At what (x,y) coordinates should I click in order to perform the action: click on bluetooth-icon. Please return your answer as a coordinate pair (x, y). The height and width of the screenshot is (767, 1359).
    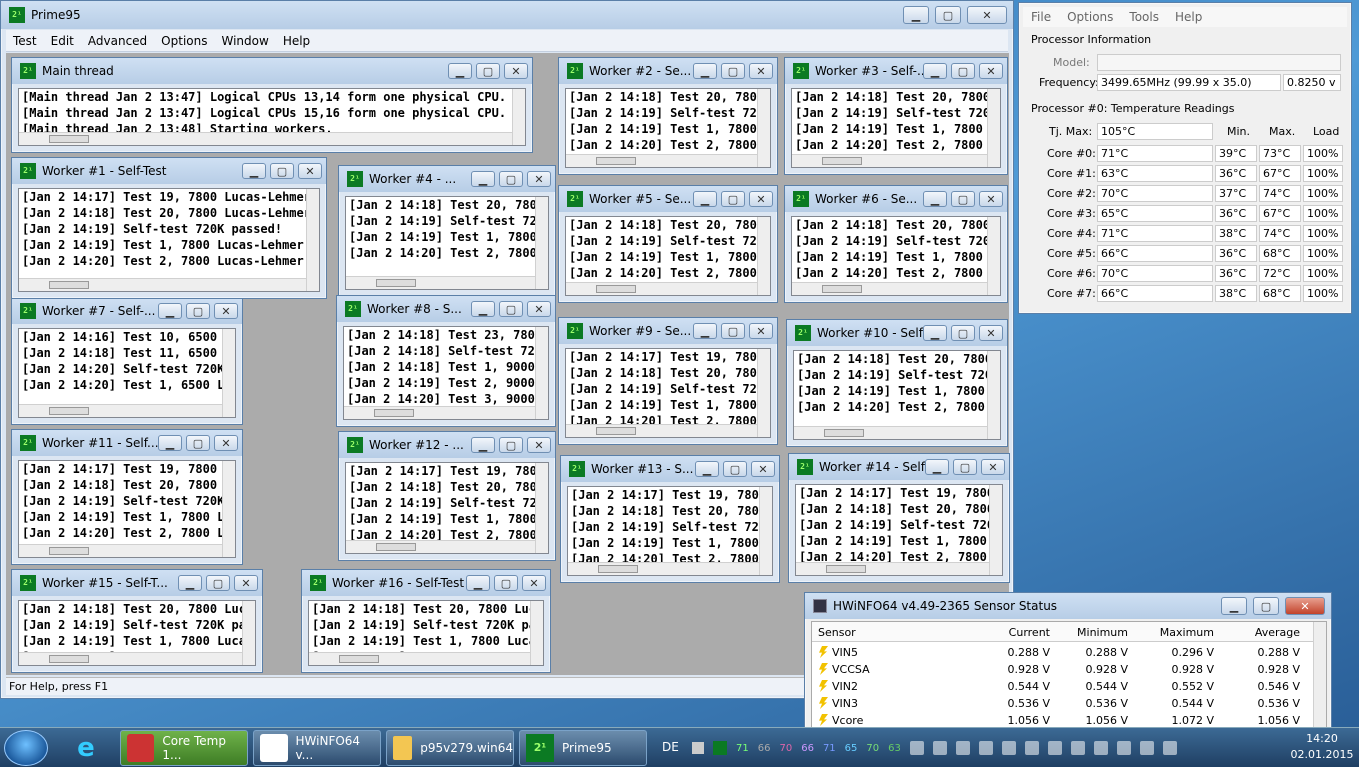
    Looking at the image, I should click on (1031, 748).